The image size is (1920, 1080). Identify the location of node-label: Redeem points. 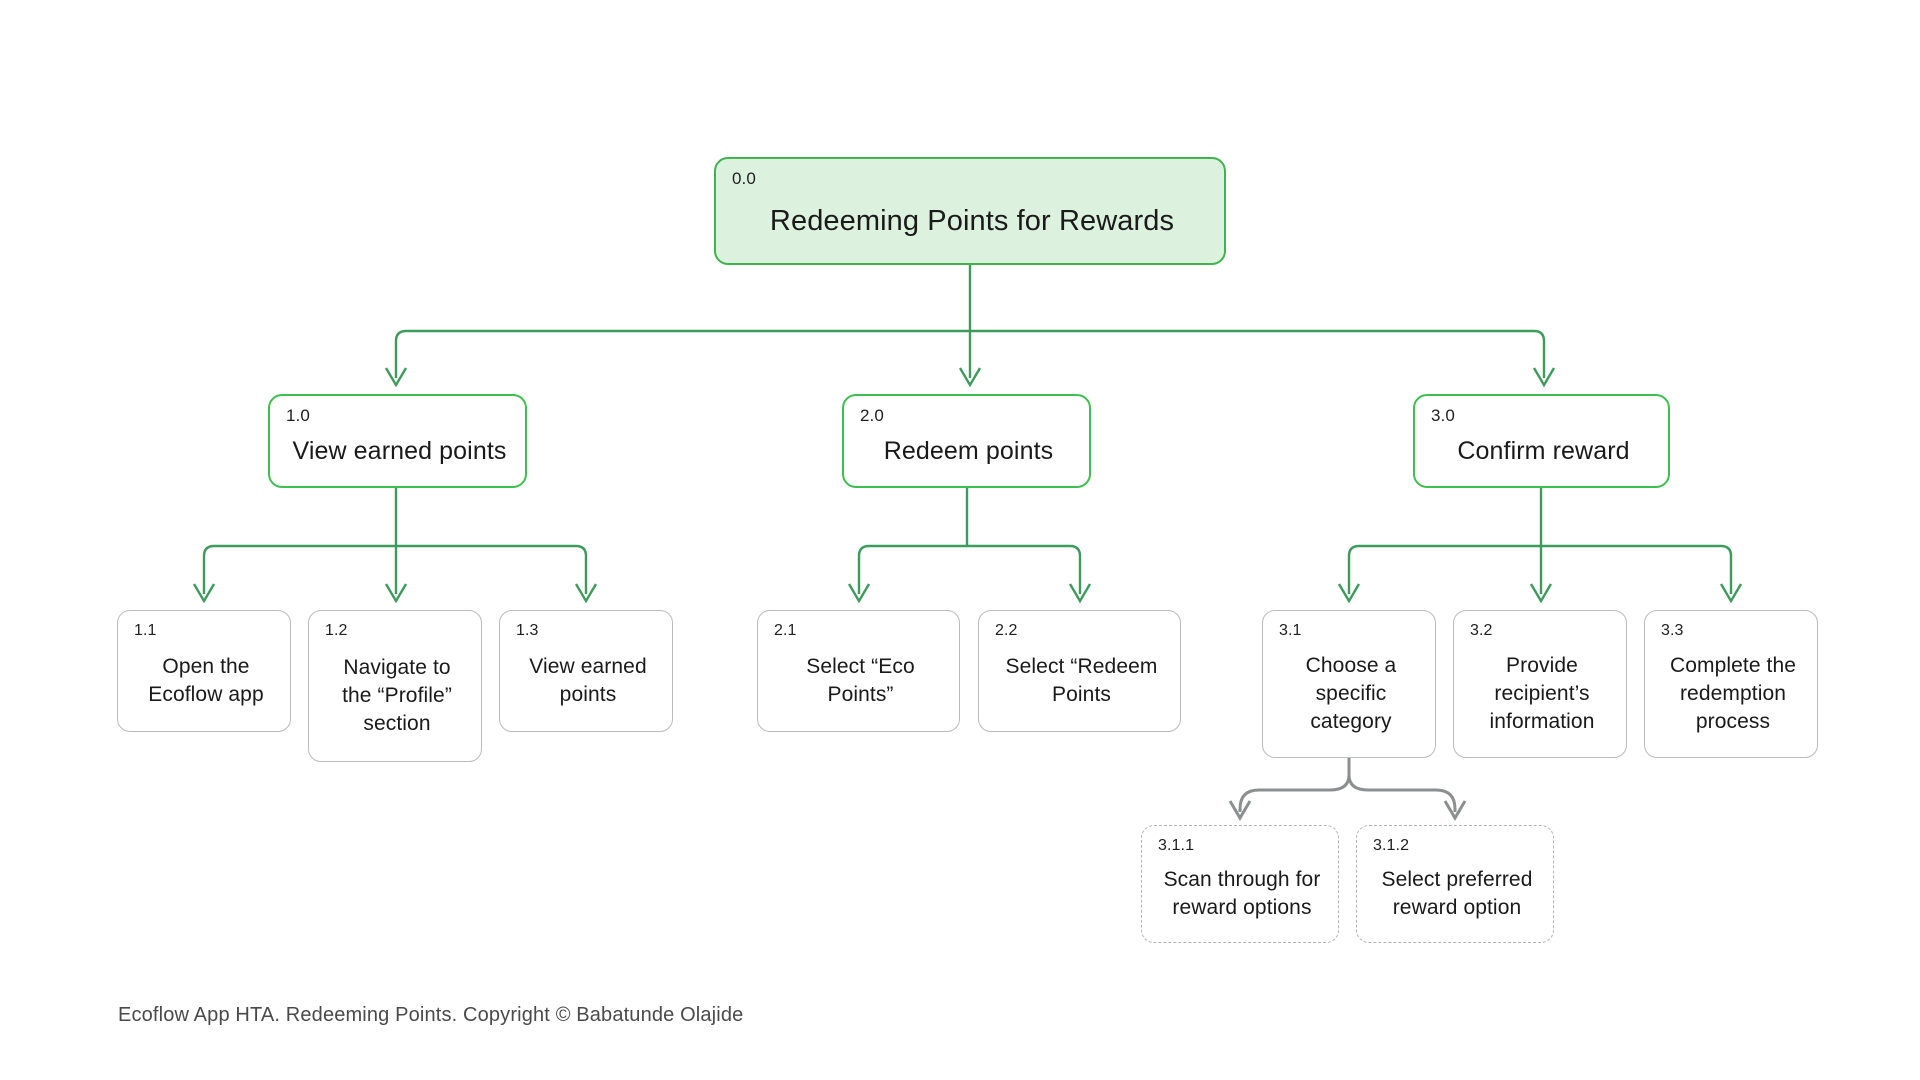
(968, 450).